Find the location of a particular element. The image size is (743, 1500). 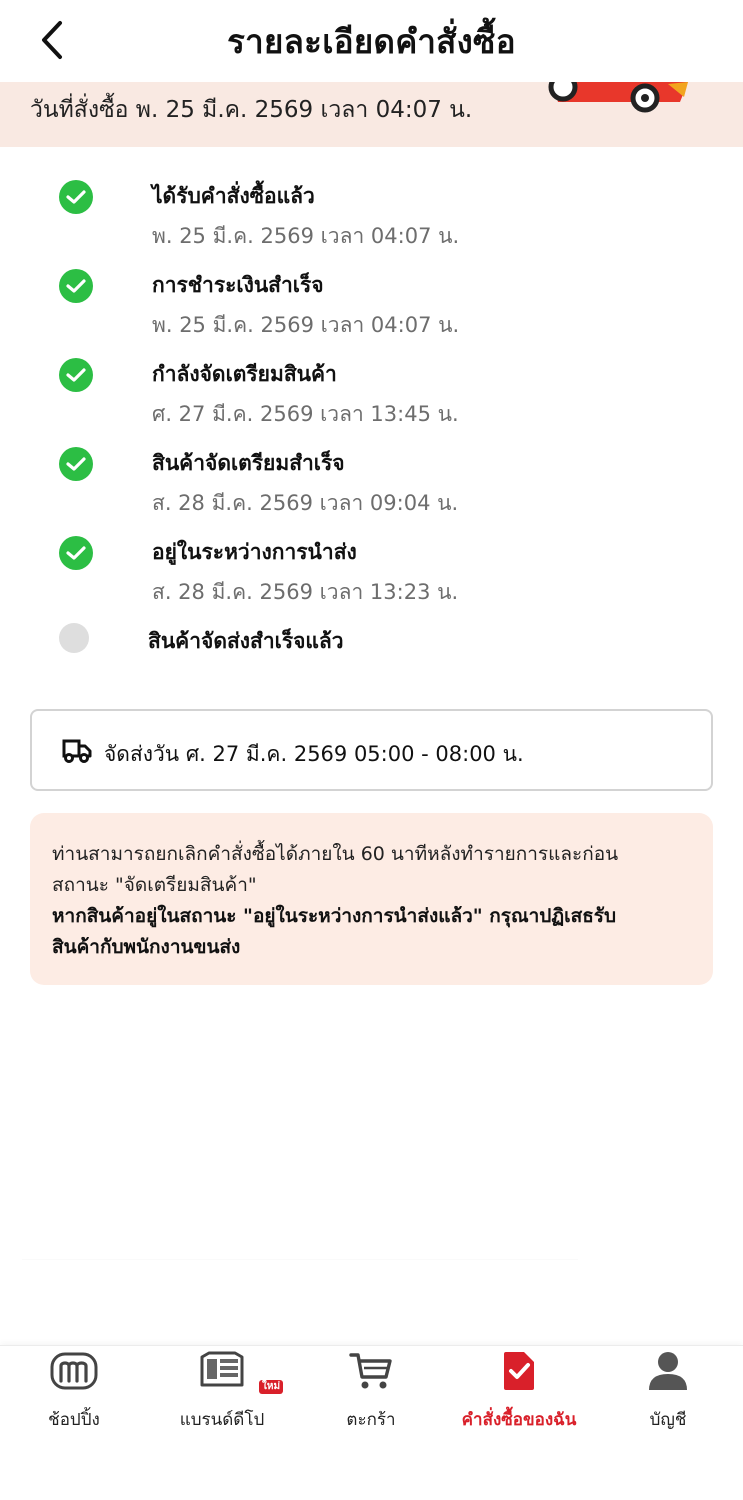

nav-item-brand-depot: ใหม่ แบรนด์ดีโป is located at coordinates (222, 1396).